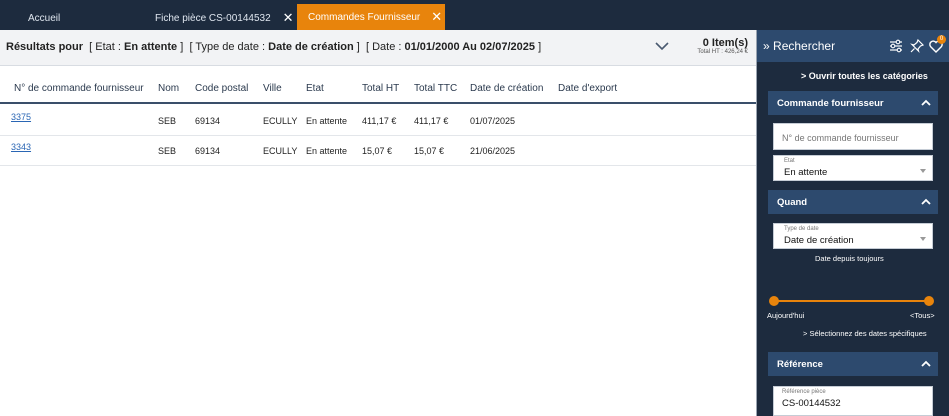 The image size is (949, 416). I want to click on date-type-select: Type de date Date de création, so click(853, 236).